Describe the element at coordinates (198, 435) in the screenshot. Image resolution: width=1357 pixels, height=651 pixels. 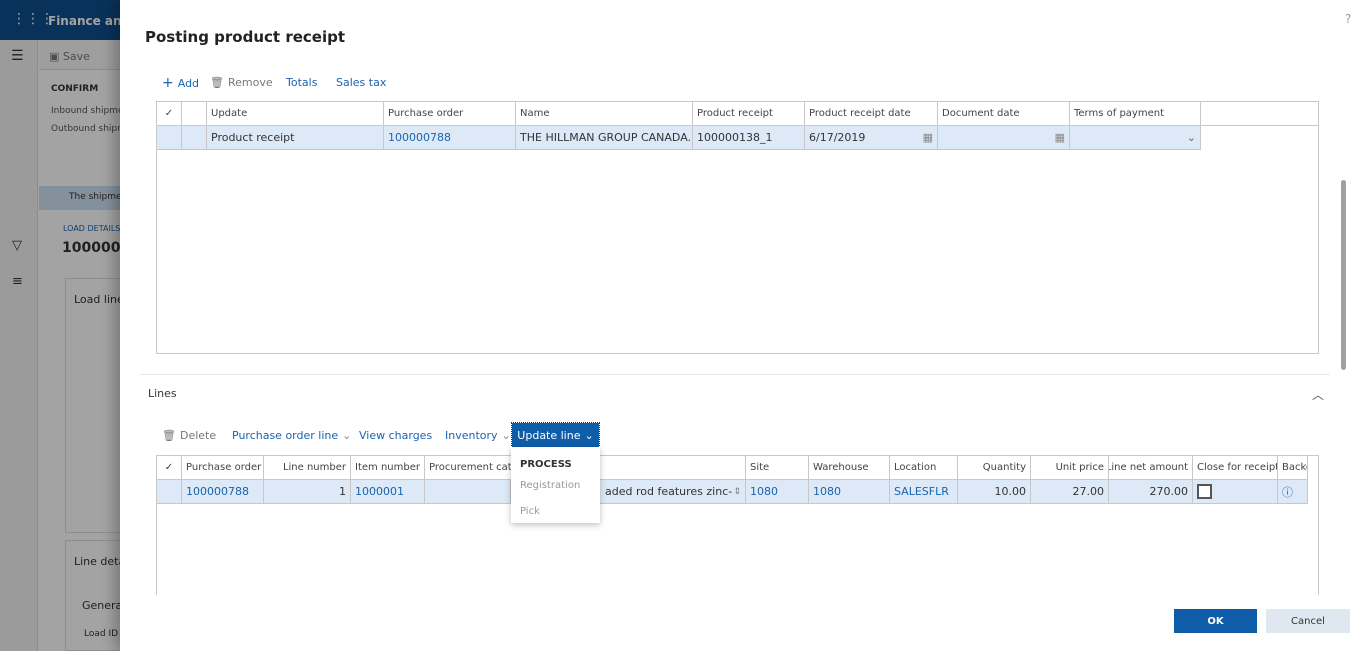
I see `delete-label: Delete` at that location.